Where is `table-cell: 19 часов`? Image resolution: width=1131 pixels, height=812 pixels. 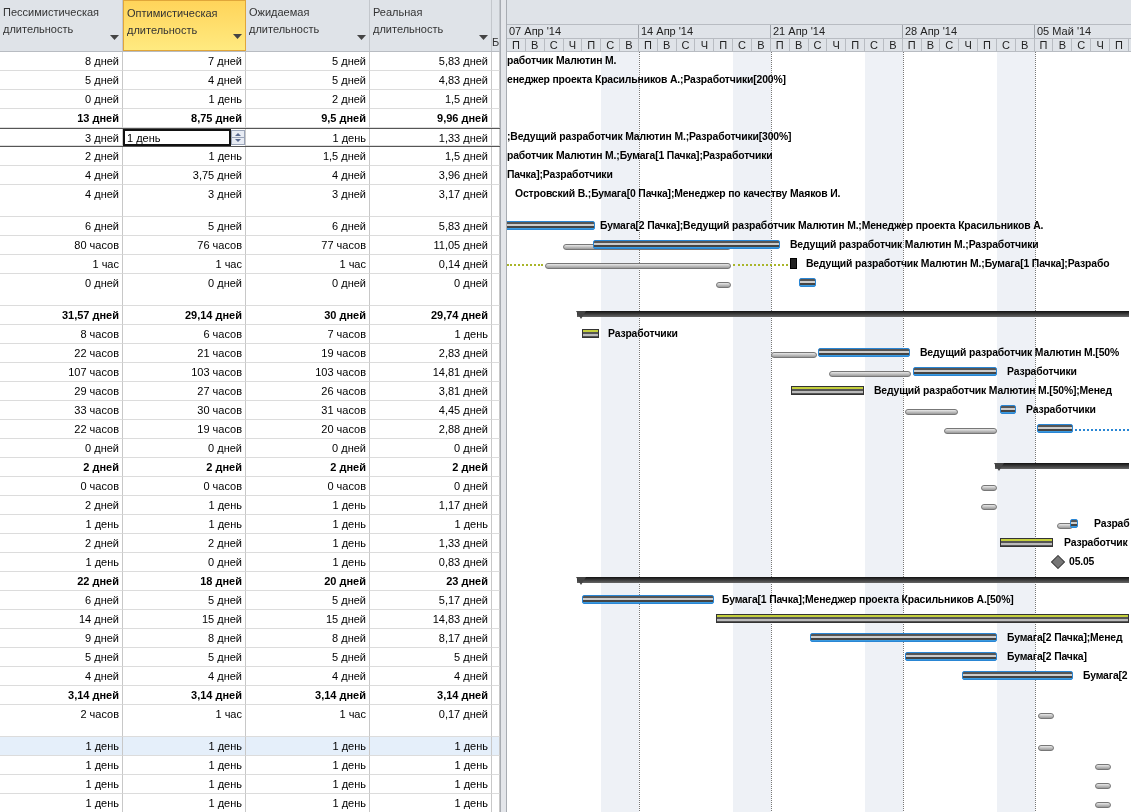
table-cell: 19 часов is located at coordinates (308, 353).